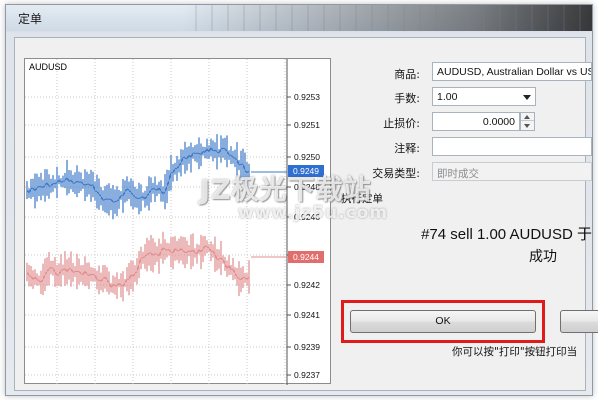 This screenshot has height=400, width=598. I want to click on comment-label: 注释:, so click(407, 148).